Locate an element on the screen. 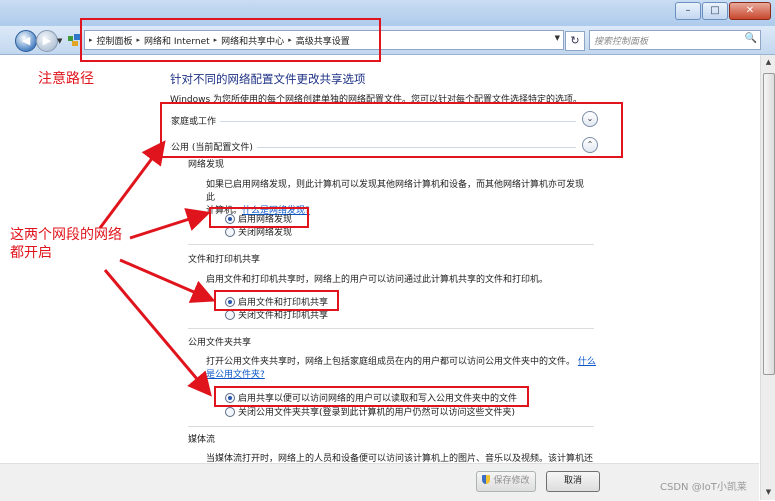 Image resolution: width=775 pixels, height=501 pixels. address-dropdown: ▼ is located at coordinates (557, 38).